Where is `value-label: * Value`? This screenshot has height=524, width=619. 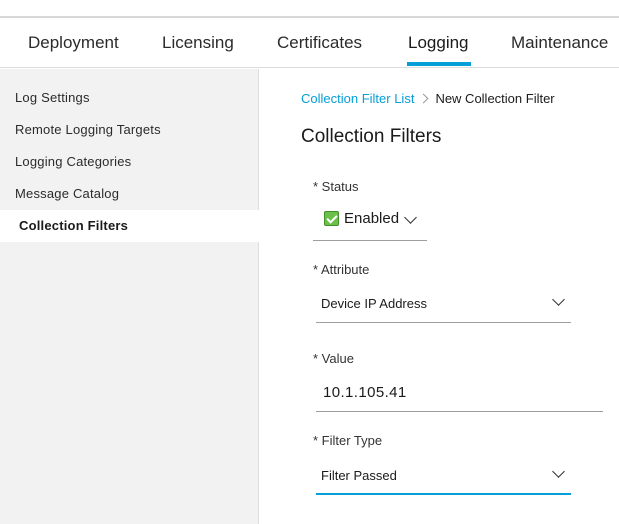
value-label: * Value is located at coordinates (333, 358).